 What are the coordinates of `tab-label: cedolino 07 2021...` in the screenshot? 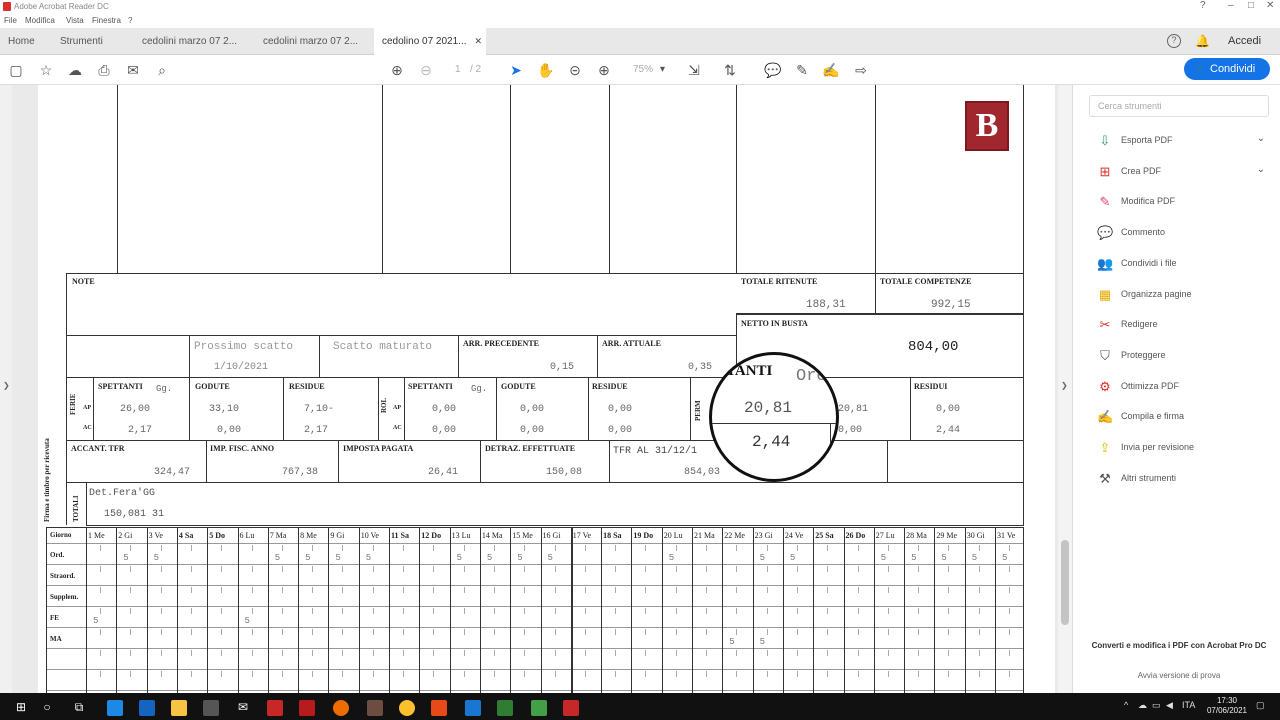 It's located at (424, 41).